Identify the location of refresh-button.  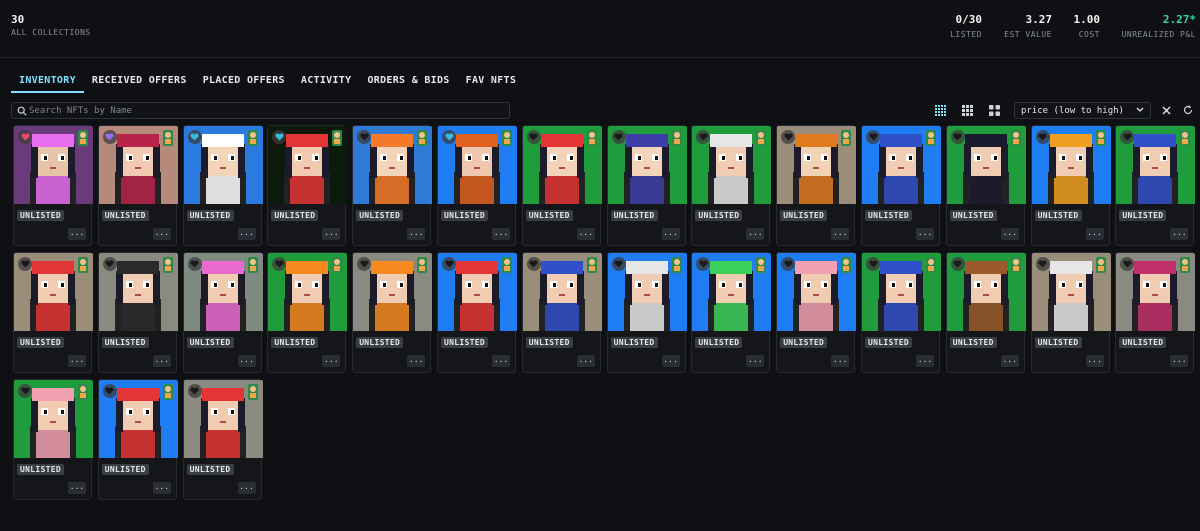
(1188, 110).